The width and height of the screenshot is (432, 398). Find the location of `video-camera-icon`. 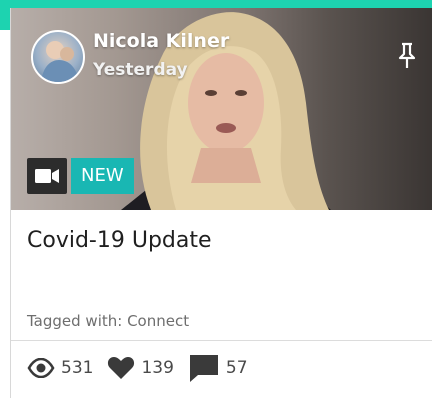

video-camera-icon is located at coordinates (47, 176).